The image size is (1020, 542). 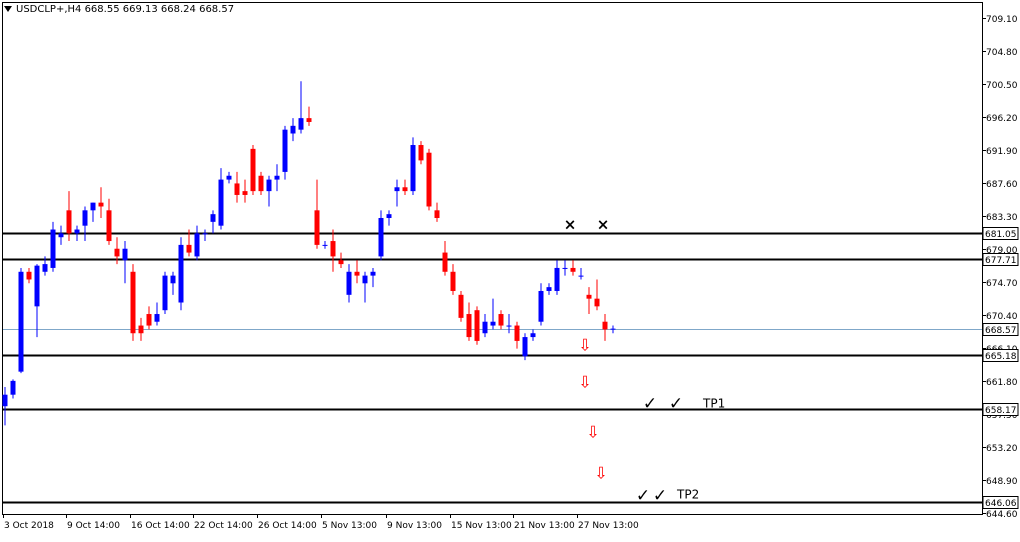 I want to click on y-tick-label: 700.50, so click(x=1002, y=86).